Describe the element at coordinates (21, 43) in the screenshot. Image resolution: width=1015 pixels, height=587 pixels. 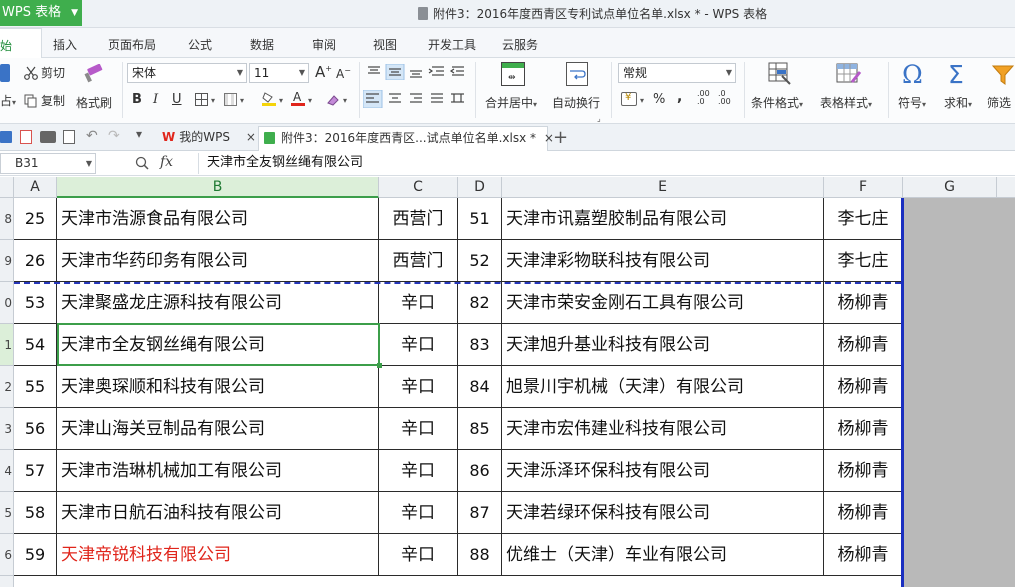
I see `tab-home: 开始` at that location.